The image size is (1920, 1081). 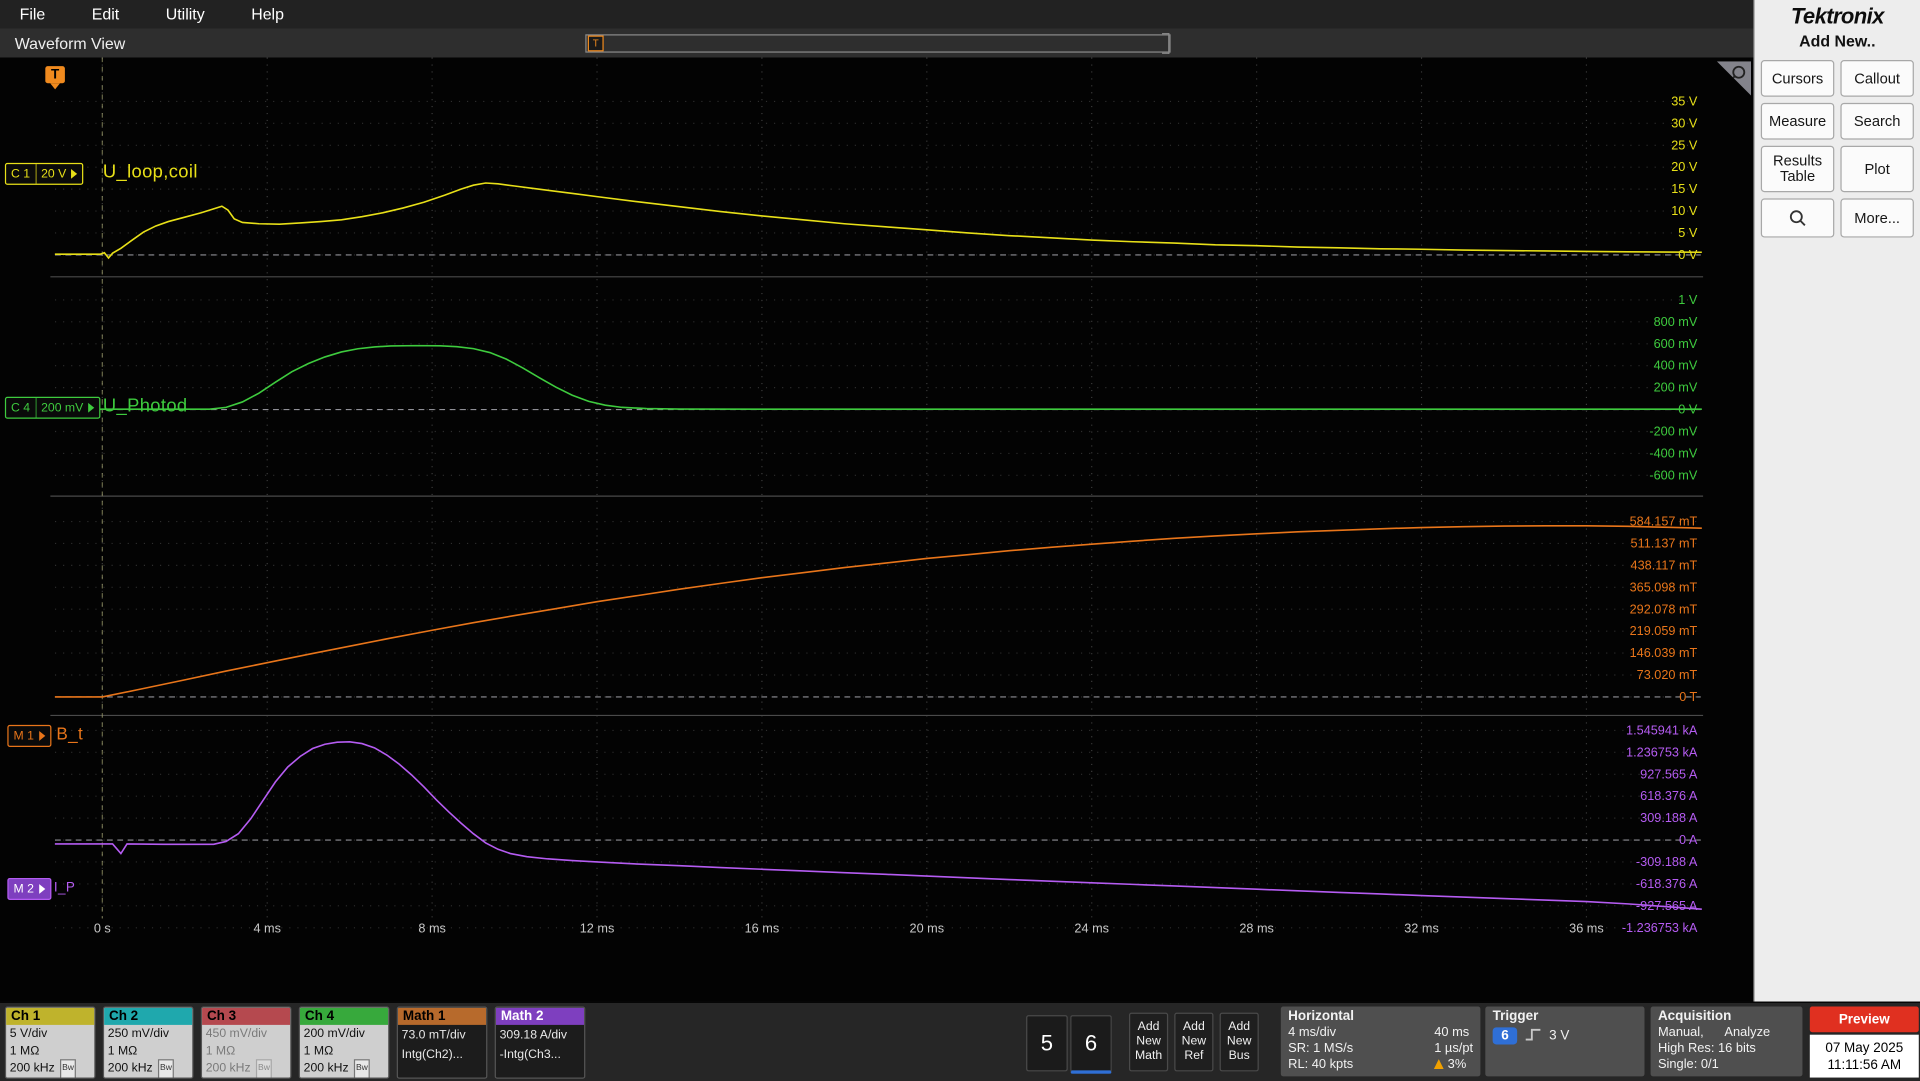 I want to click on menu-help: Help, so click(x=271, y=14).